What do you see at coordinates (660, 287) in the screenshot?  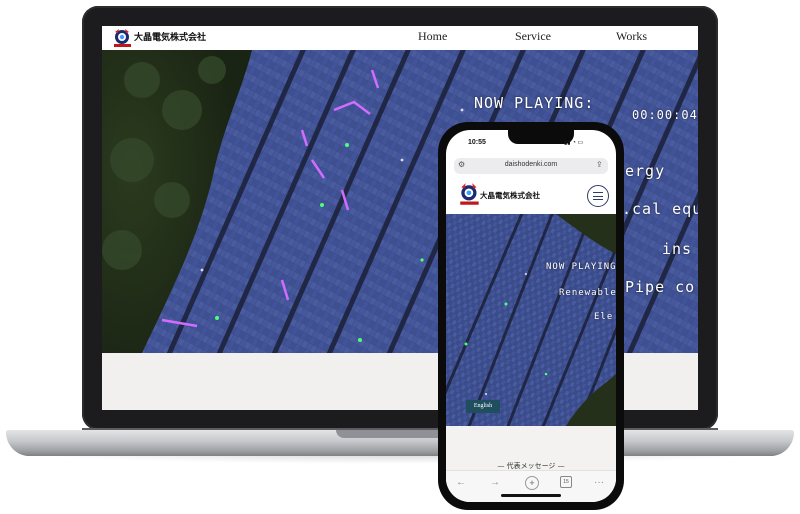 I see `overlay-line-4: Pipe co` at bounding box center [660, 287].